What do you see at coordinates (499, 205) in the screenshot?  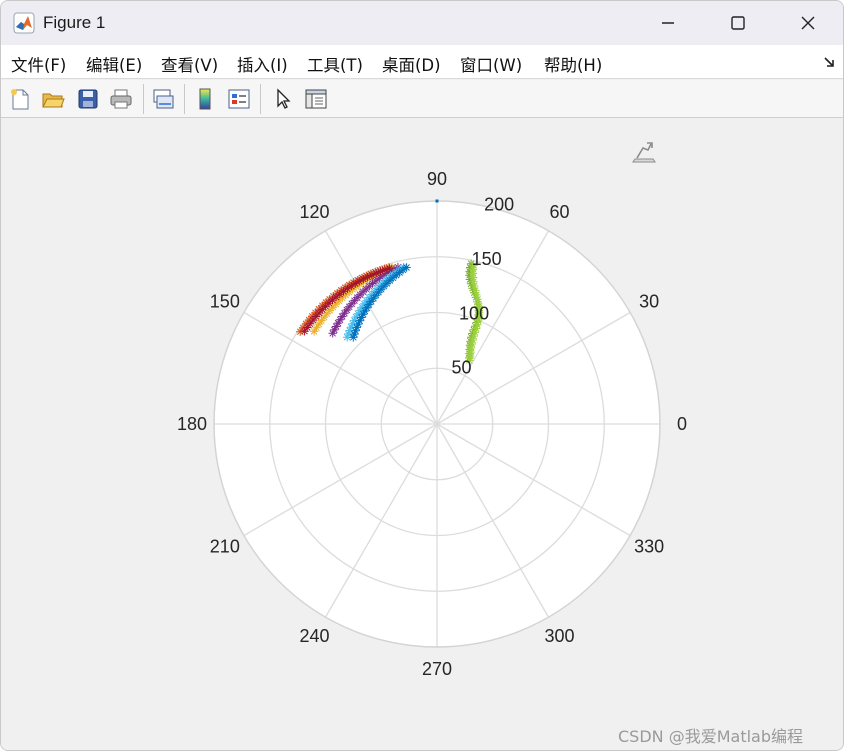 I see `r-tick-label: 200` at bounding box center [499, 205].